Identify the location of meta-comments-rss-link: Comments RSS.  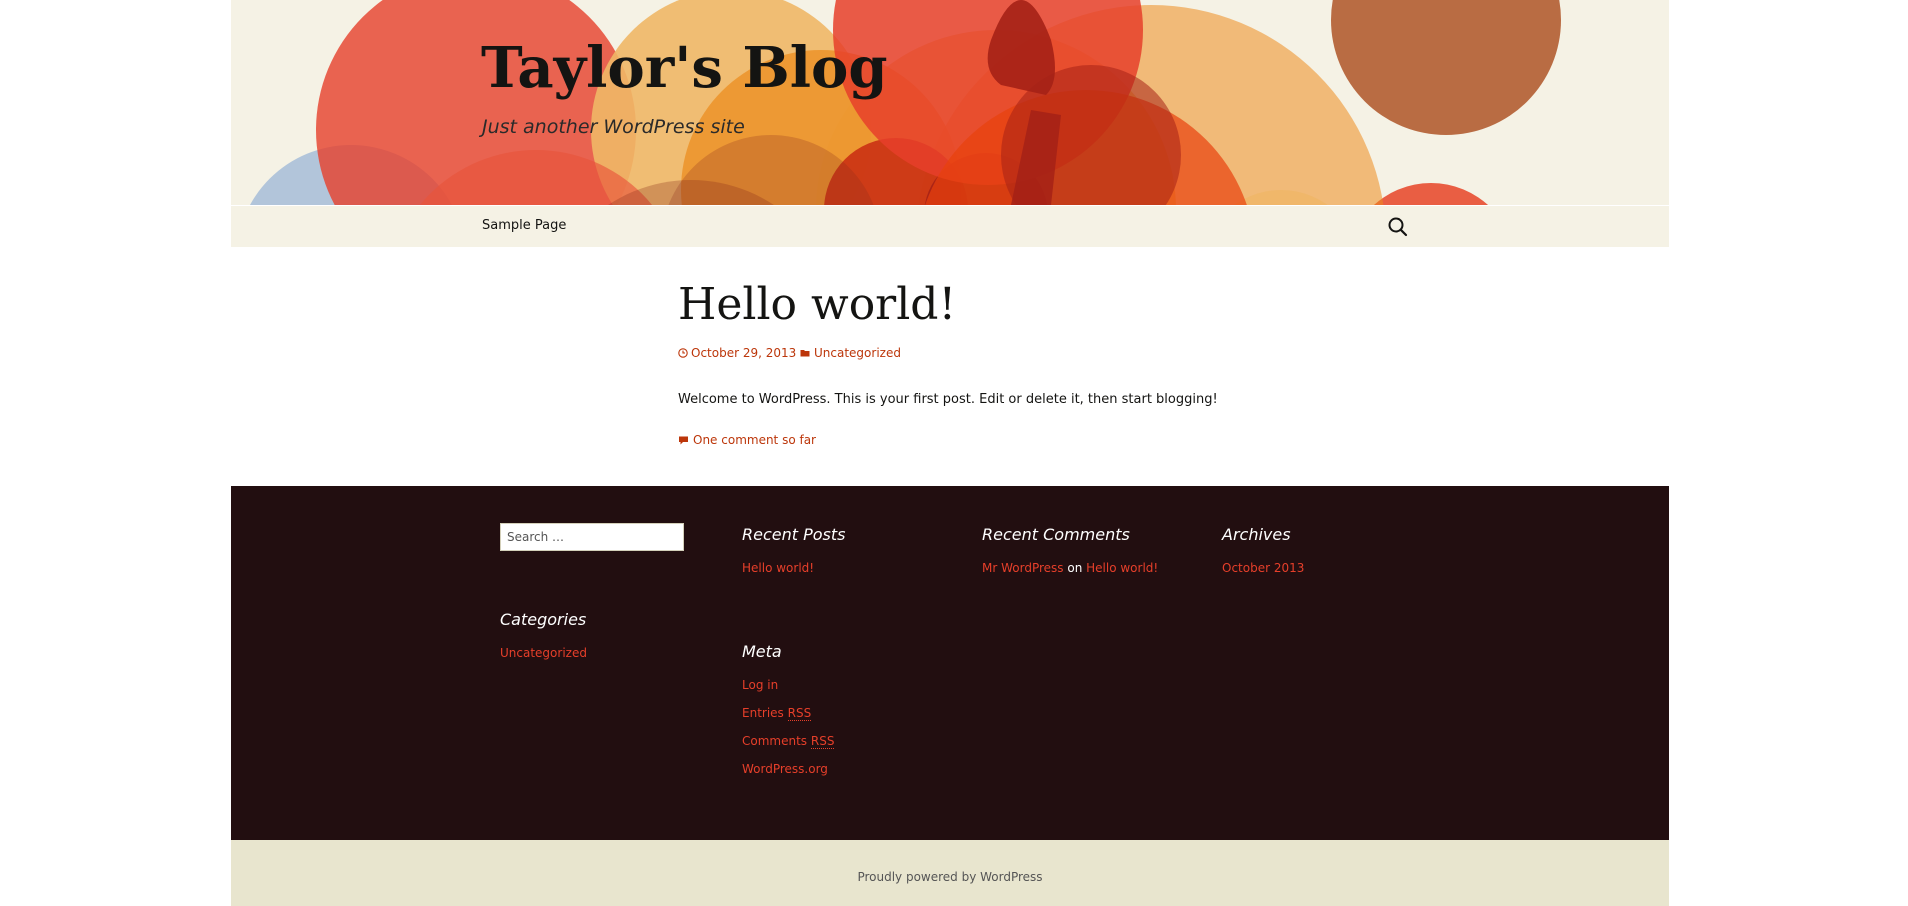
(788, 741).